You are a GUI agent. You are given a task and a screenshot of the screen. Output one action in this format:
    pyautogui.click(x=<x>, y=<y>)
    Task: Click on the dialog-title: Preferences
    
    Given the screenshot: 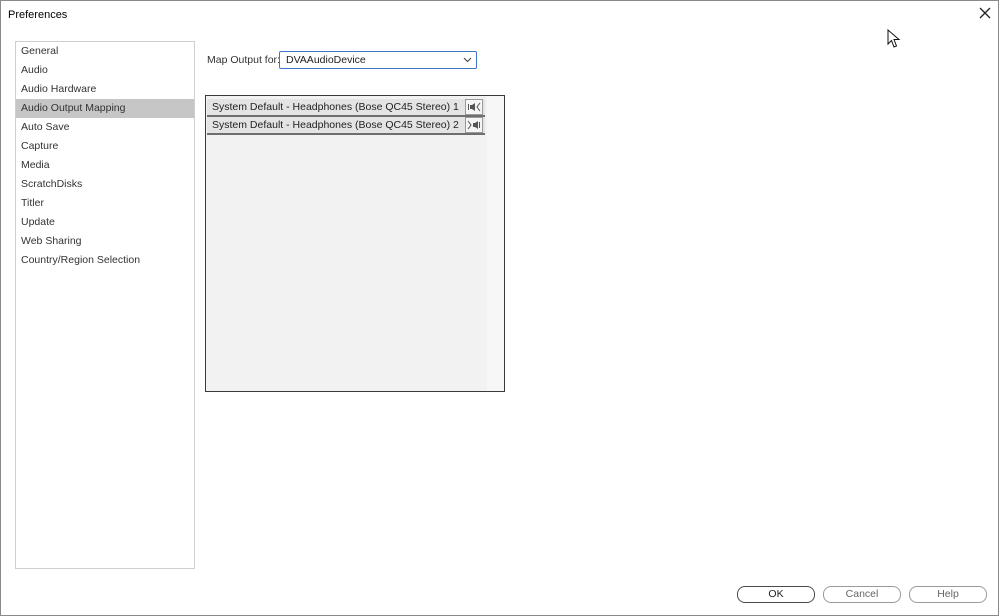 What is the action you would take?
    pyautogui.click(x=38, y=15)
    